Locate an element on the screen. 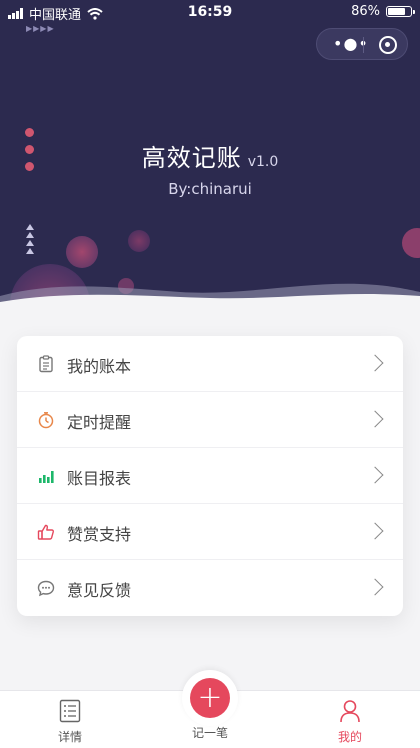 Image resolution: width=420 pixels, height=748 pixels. menu-item-label: 意见反馈 is located at coordinates (99, 590).